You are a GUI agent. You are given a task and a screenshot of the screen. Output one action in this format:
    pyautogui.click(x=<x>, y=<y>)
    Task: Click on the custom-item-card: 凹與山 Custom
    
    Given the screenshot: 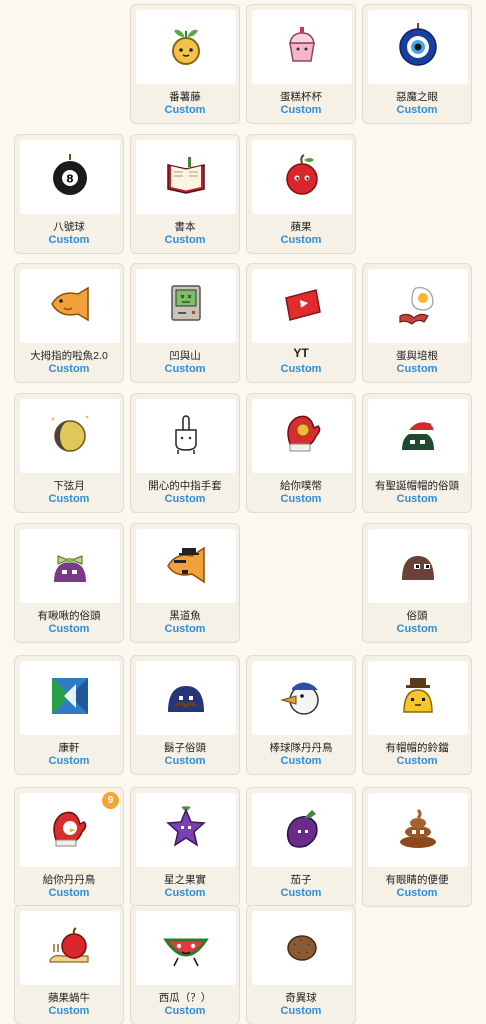 What is the action you would take?
    pyautogui.click(x=185, y=323)
    